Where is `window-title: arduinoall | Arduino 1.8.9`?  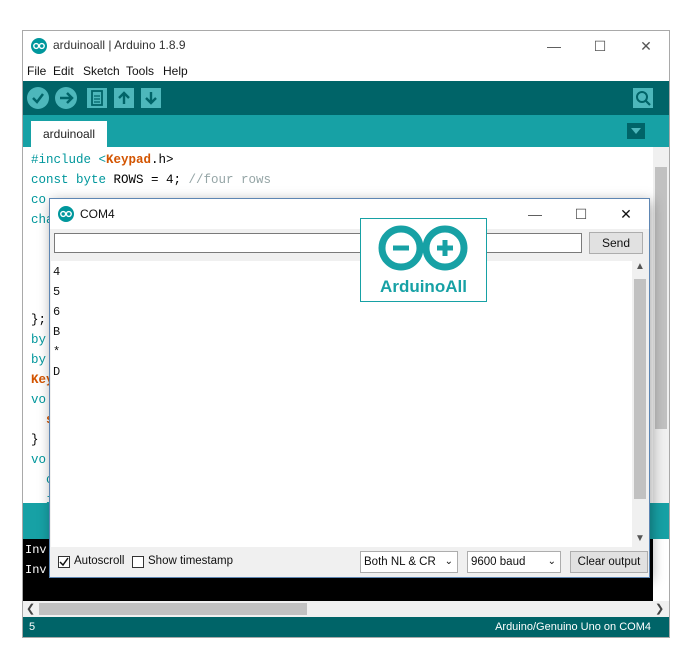
window-title: arduinoall | Arduino 1.8.9 is located at coordinates (119, 45).